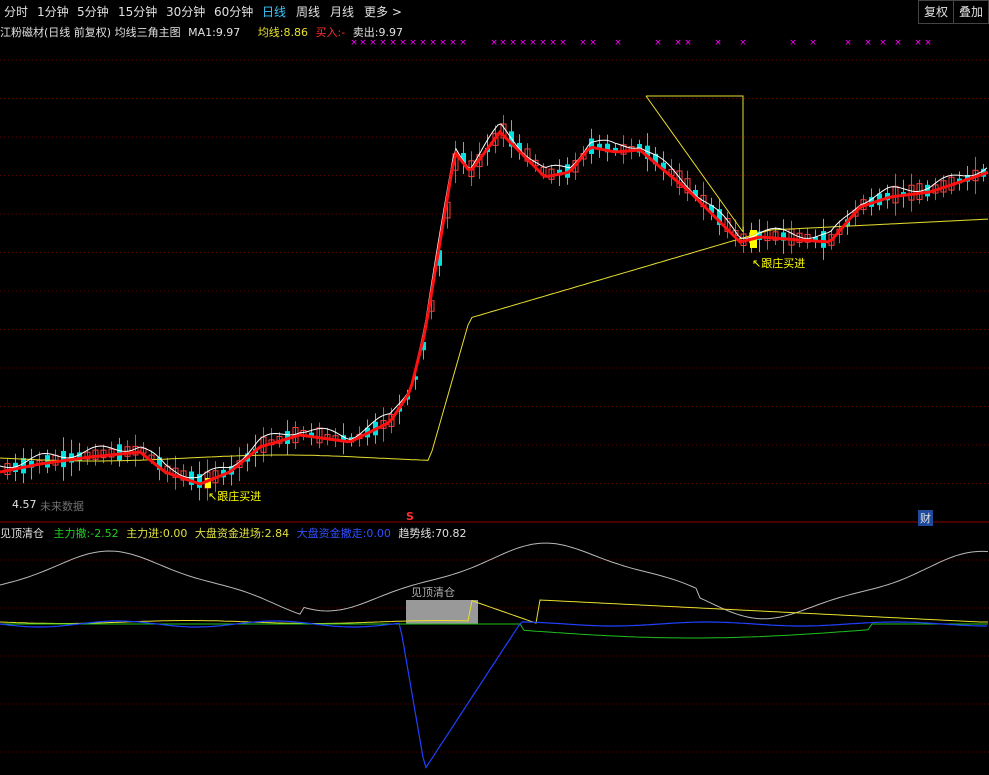 This screenshot has width=989, height=775. Describe the element at coordinates (175, 533) in the screenshot. I see `zhuli-jin-value: 0.00` at that location.